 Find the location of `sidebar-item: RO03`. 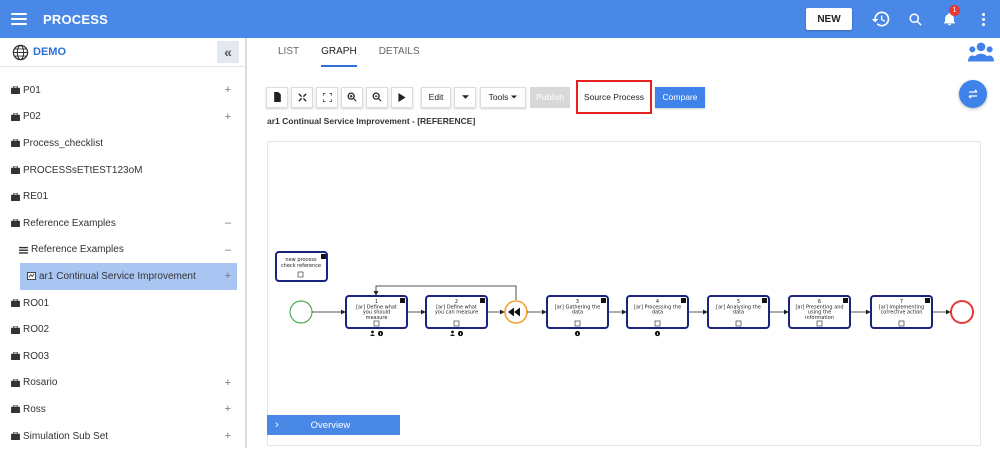

sidebar-item: RO03 is located at coordinates (122, 356).